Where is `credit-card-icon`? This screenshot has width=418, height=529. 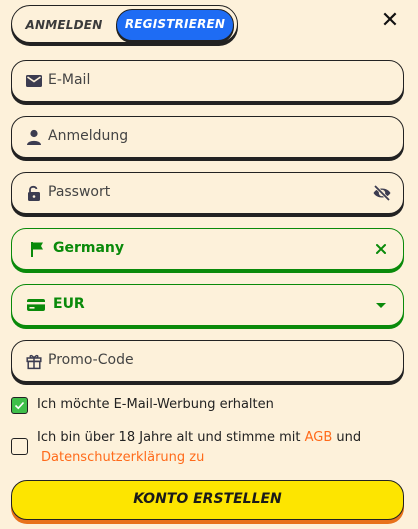
credit-card-icon is located at coordinates (35, 305).